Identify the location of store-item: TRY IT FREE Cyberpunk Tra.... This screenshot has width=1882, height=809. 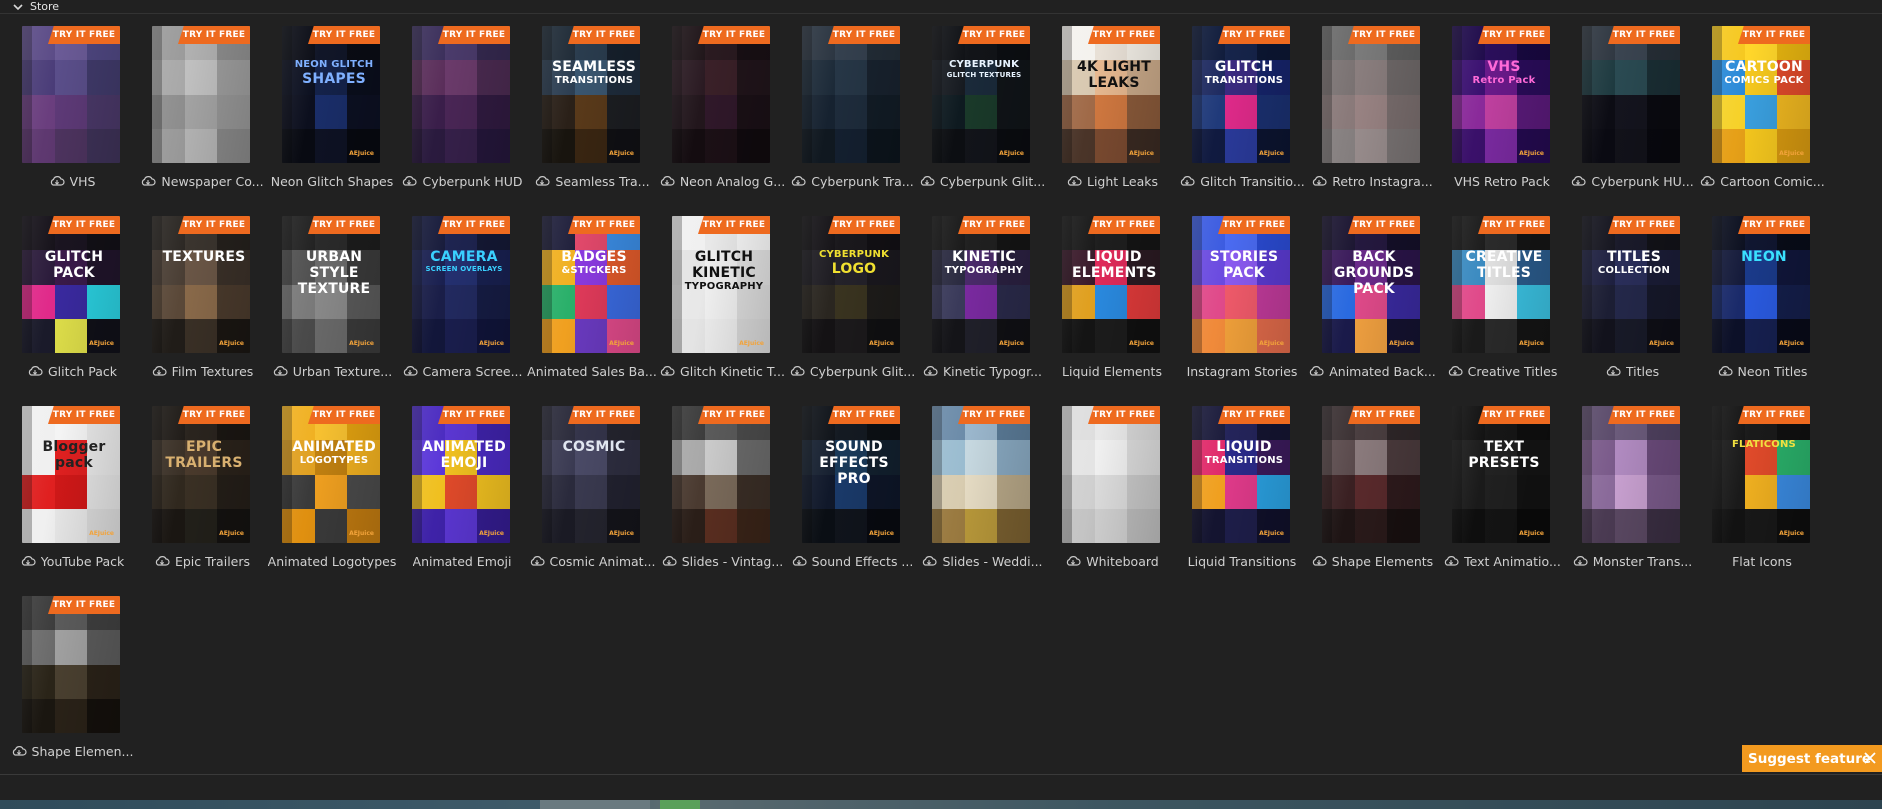
(848, 109).